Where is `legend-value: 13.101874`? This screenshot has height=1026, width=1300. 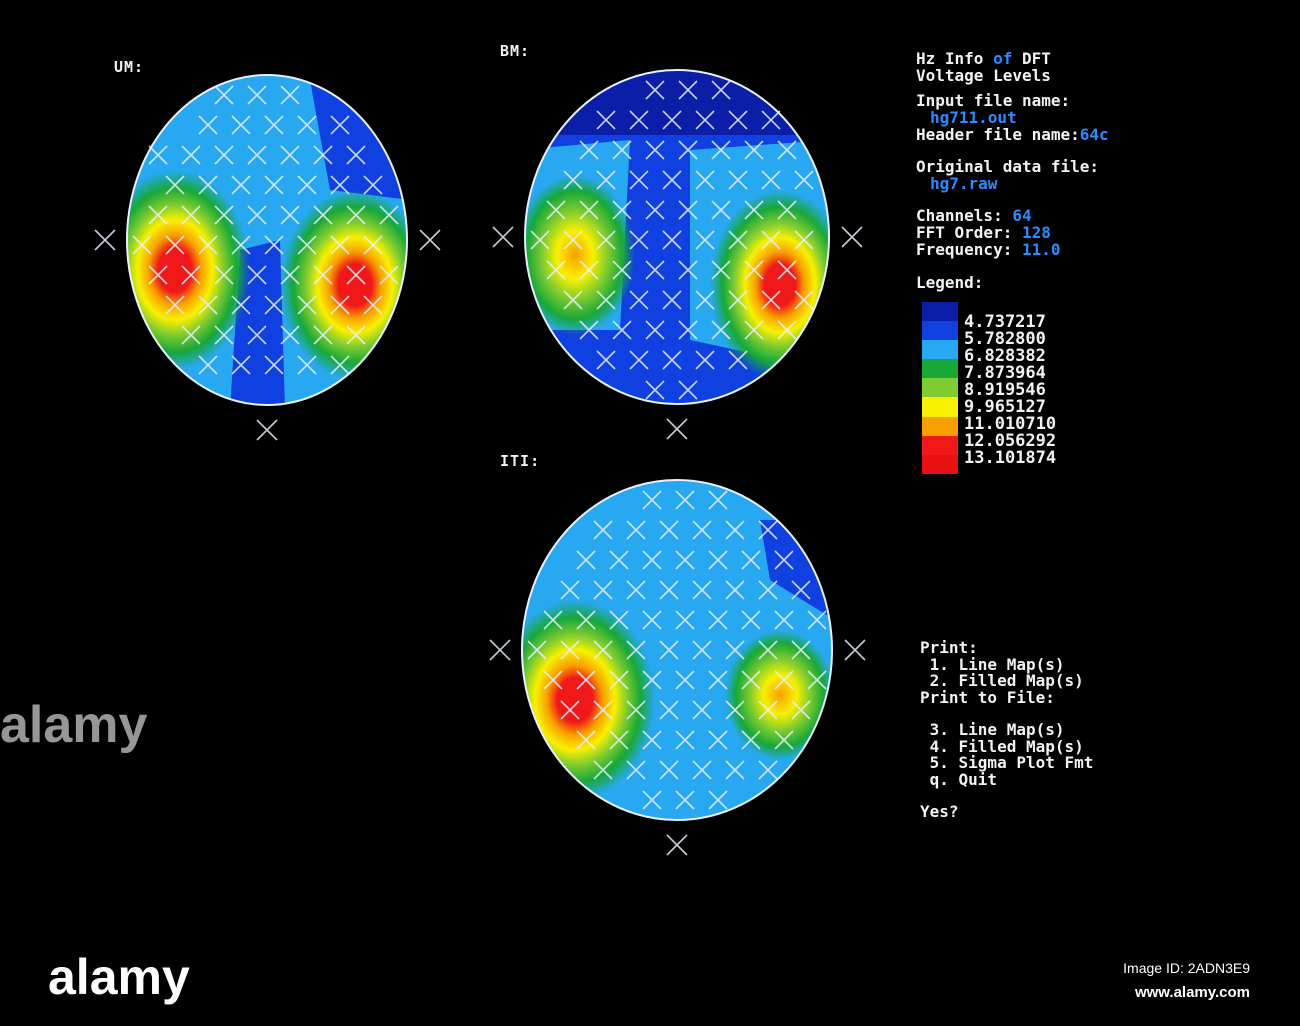 legend-value: 13.101874 is located at coordinates (1010, 458).